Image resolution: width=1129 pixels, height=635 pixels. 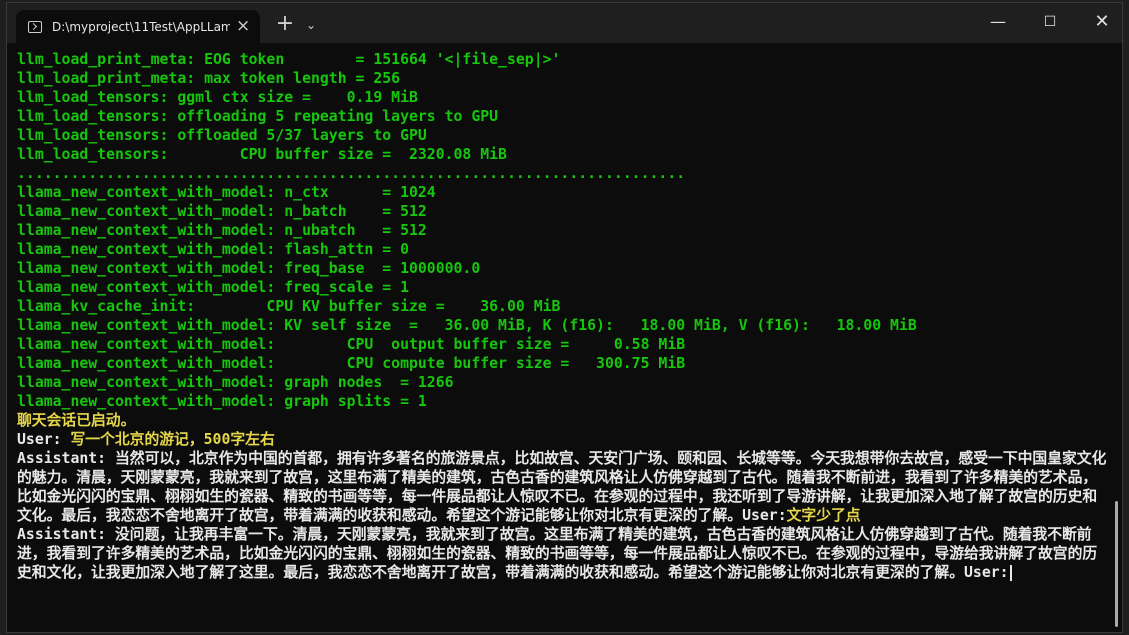 I want to click on new-tab-button: +, so click(x=285, y=25).